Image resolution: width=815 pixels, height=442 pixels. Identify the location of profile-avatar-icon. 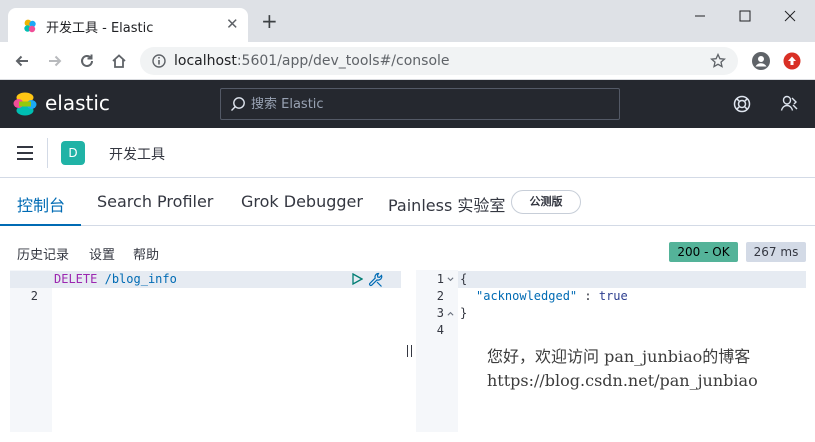
(761, 61).